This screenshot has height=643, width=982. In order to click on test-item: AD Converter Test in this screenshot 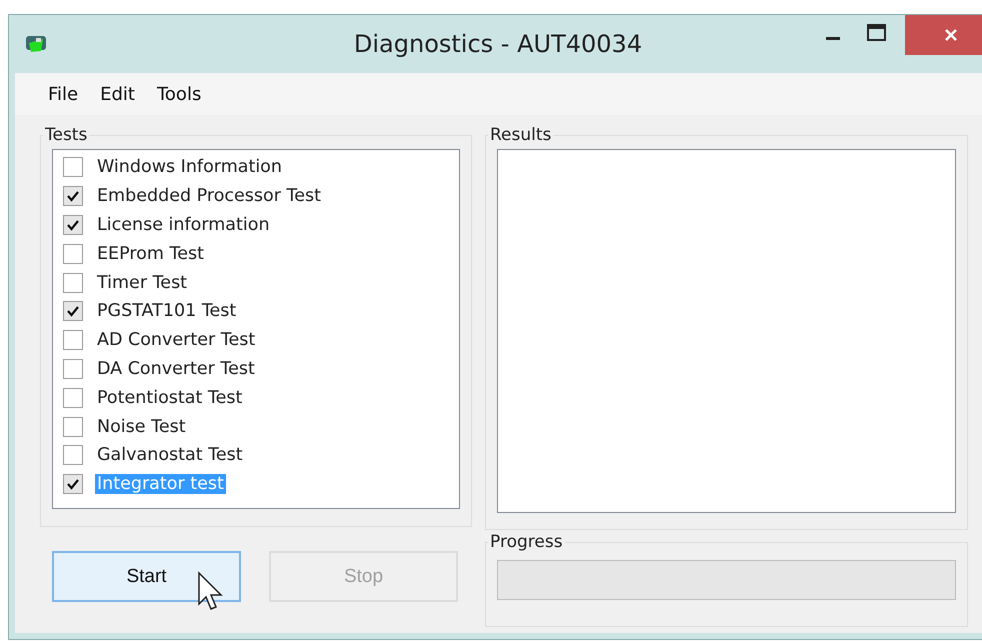, I will do `click(176, 340)`.